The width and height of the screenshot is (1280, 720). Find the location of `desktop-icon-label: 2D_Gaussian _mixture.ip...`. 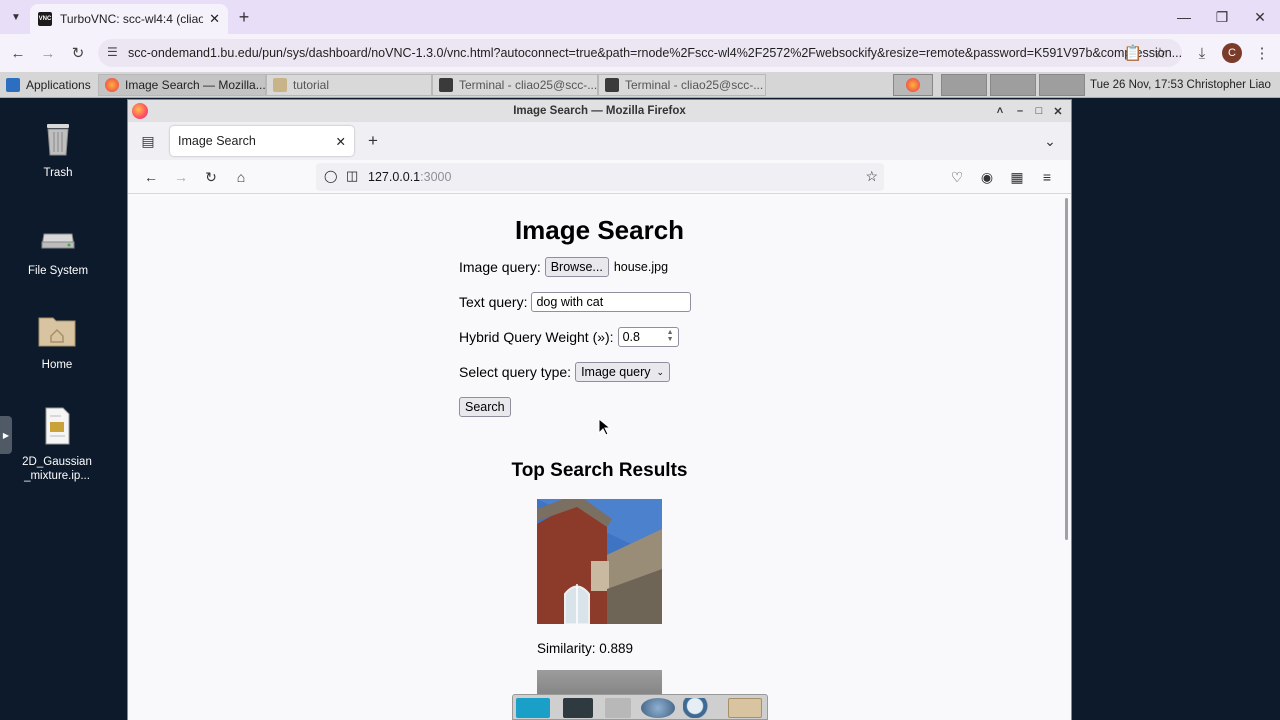

desktop-icon-label: 2D_Gaussian _mixture.ip... is located at coordinates (57, 469).